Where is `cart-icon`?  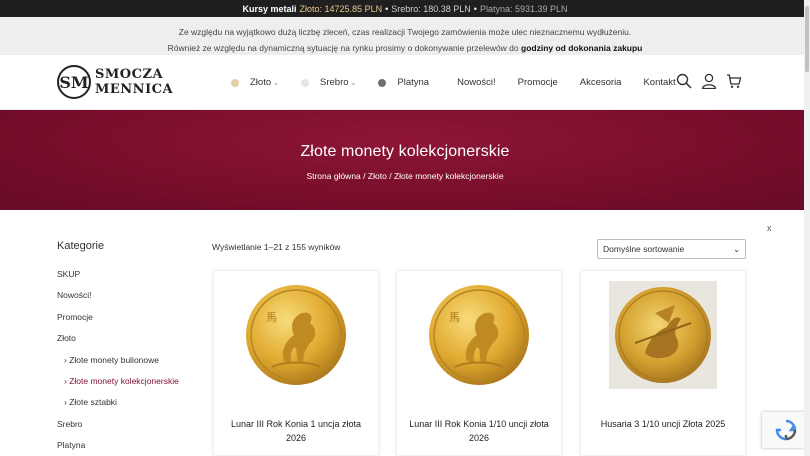
cart-icon is located at coordinates (734, 81).